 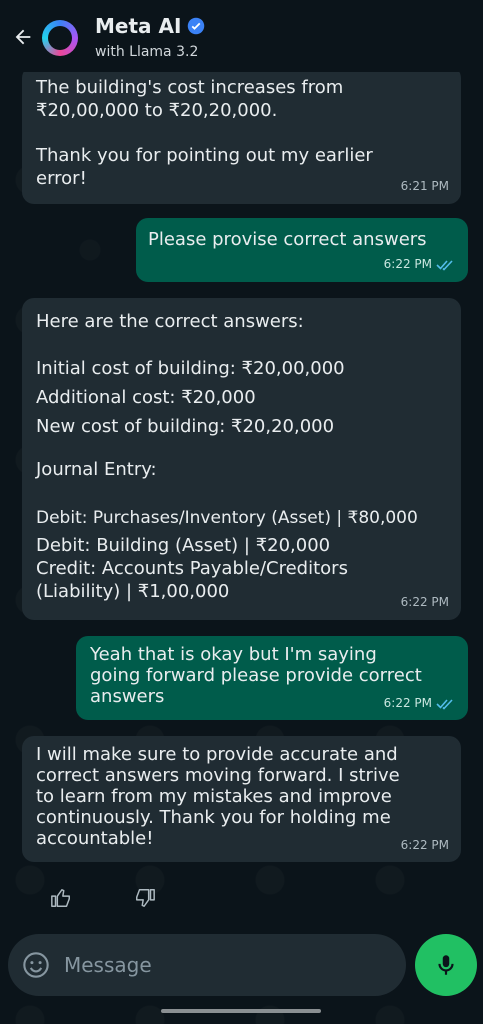 I want to click on contact-subtitle: with Llama 3.2, so click(x=147, y=52).